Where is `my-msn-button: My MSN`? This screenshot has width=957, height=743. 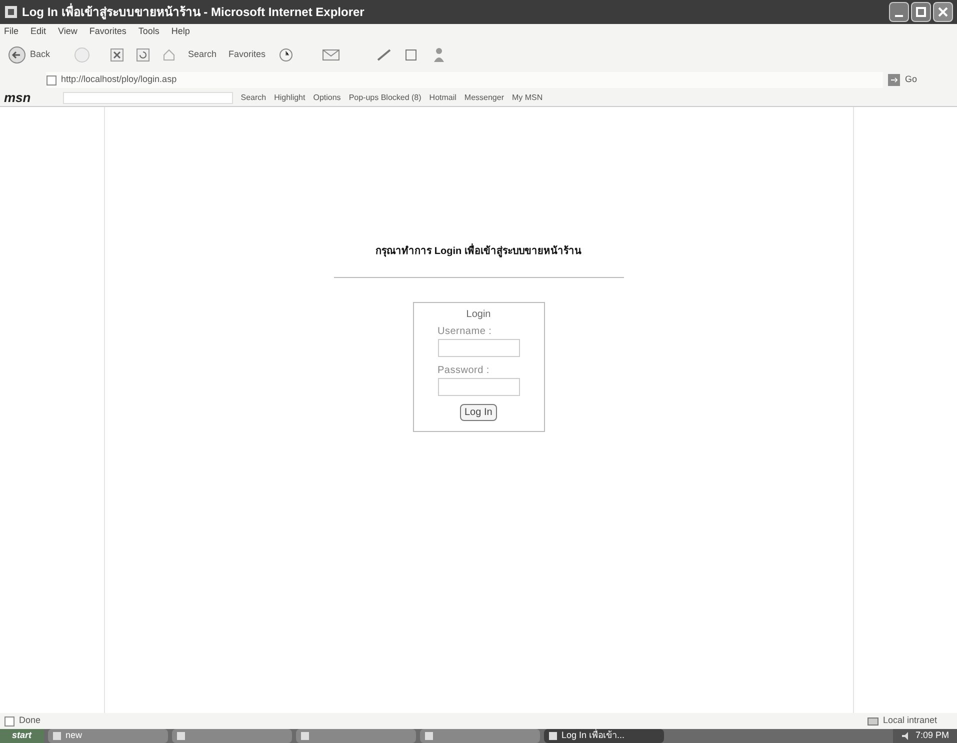 my-msn-button: My MSN is located at coordinates (527, 98).